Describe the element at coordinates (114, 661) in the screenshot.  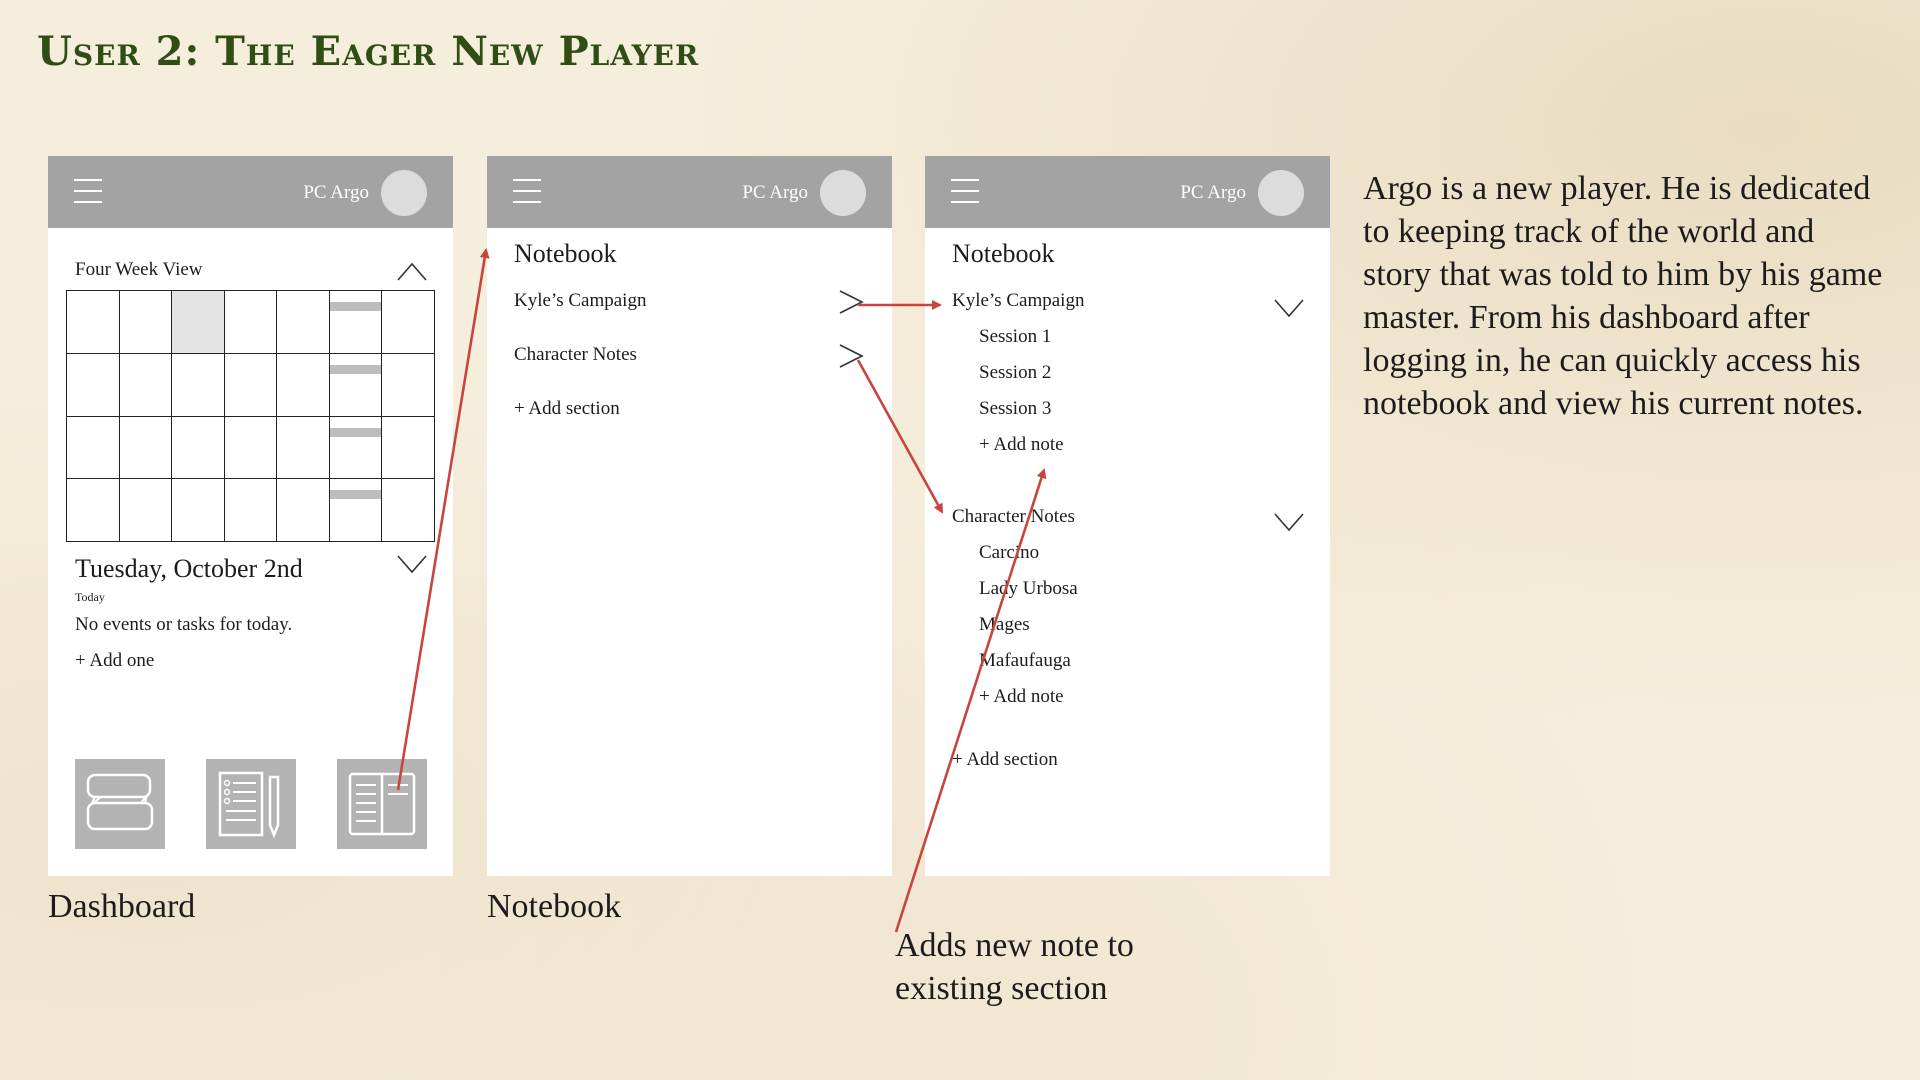
I see `add-event-link: + Add one` at that location.